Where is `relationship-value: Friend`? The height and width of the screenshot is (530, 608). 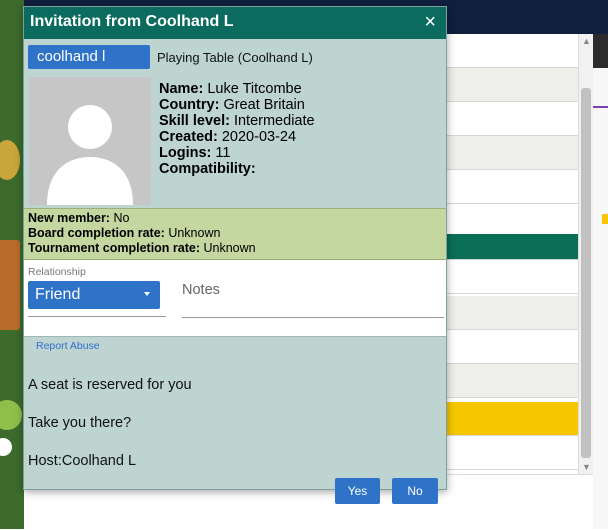 relationship-value: Friend is located at coordinates (58, 294).